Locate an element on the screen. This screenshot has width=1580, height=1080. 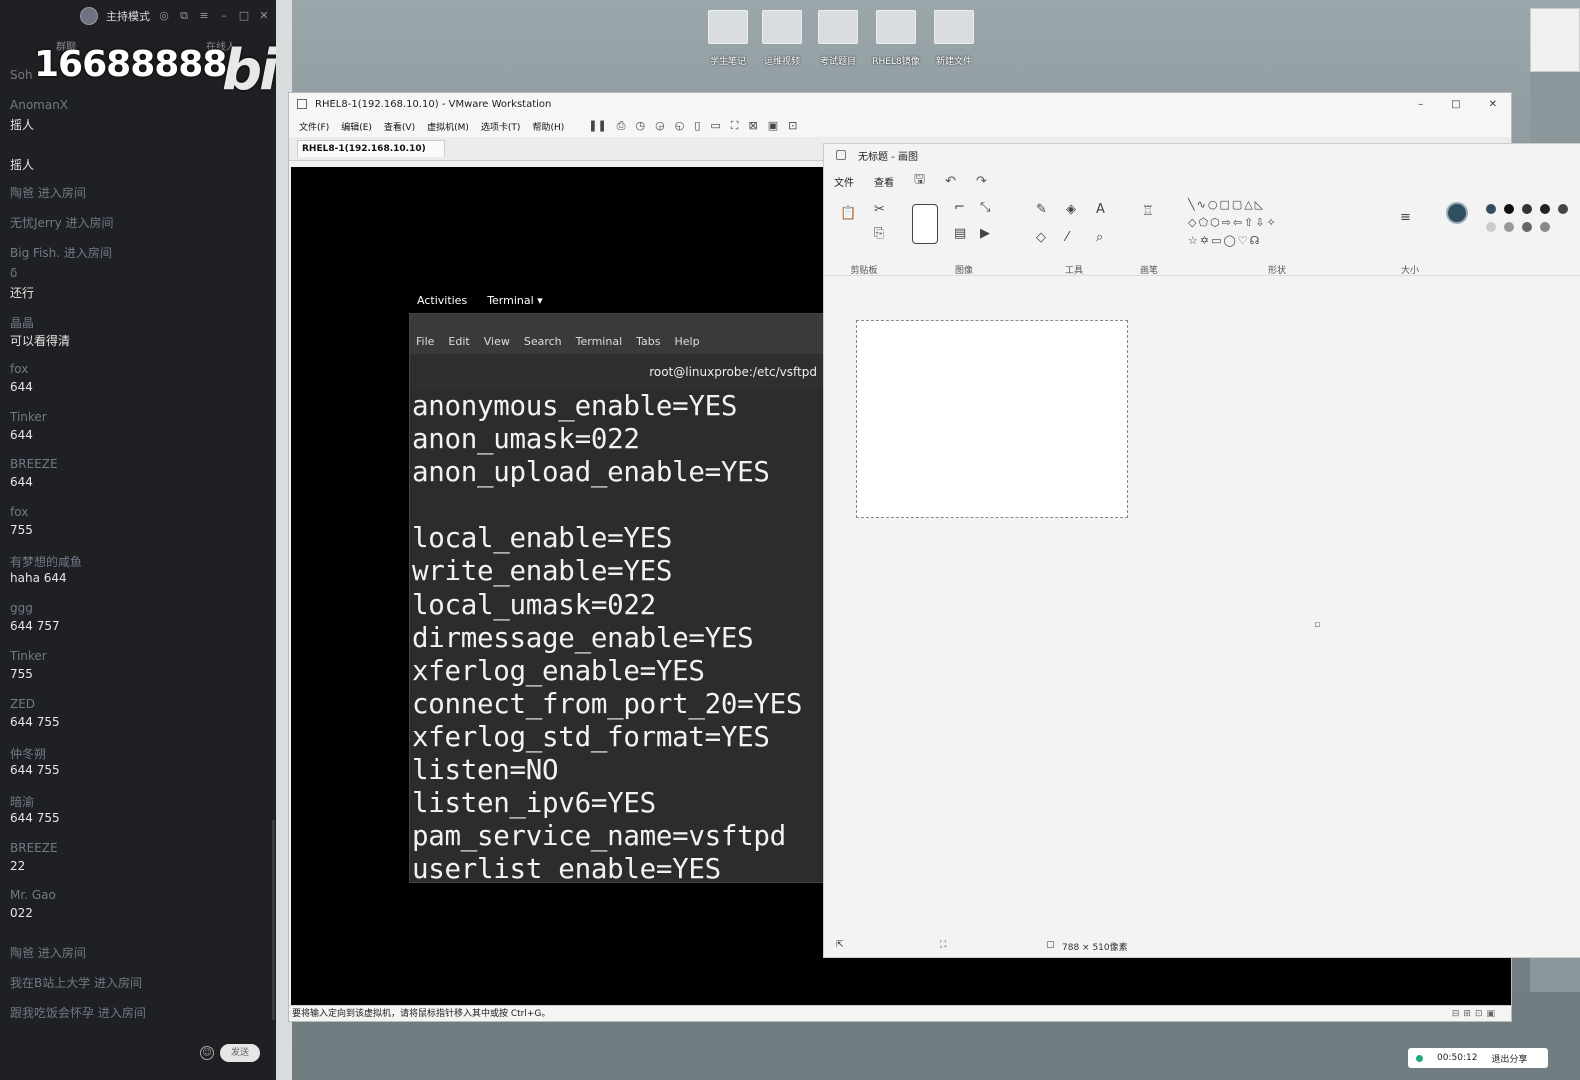
menu-help: 帮助(H) is located at coordinates (548, 126).